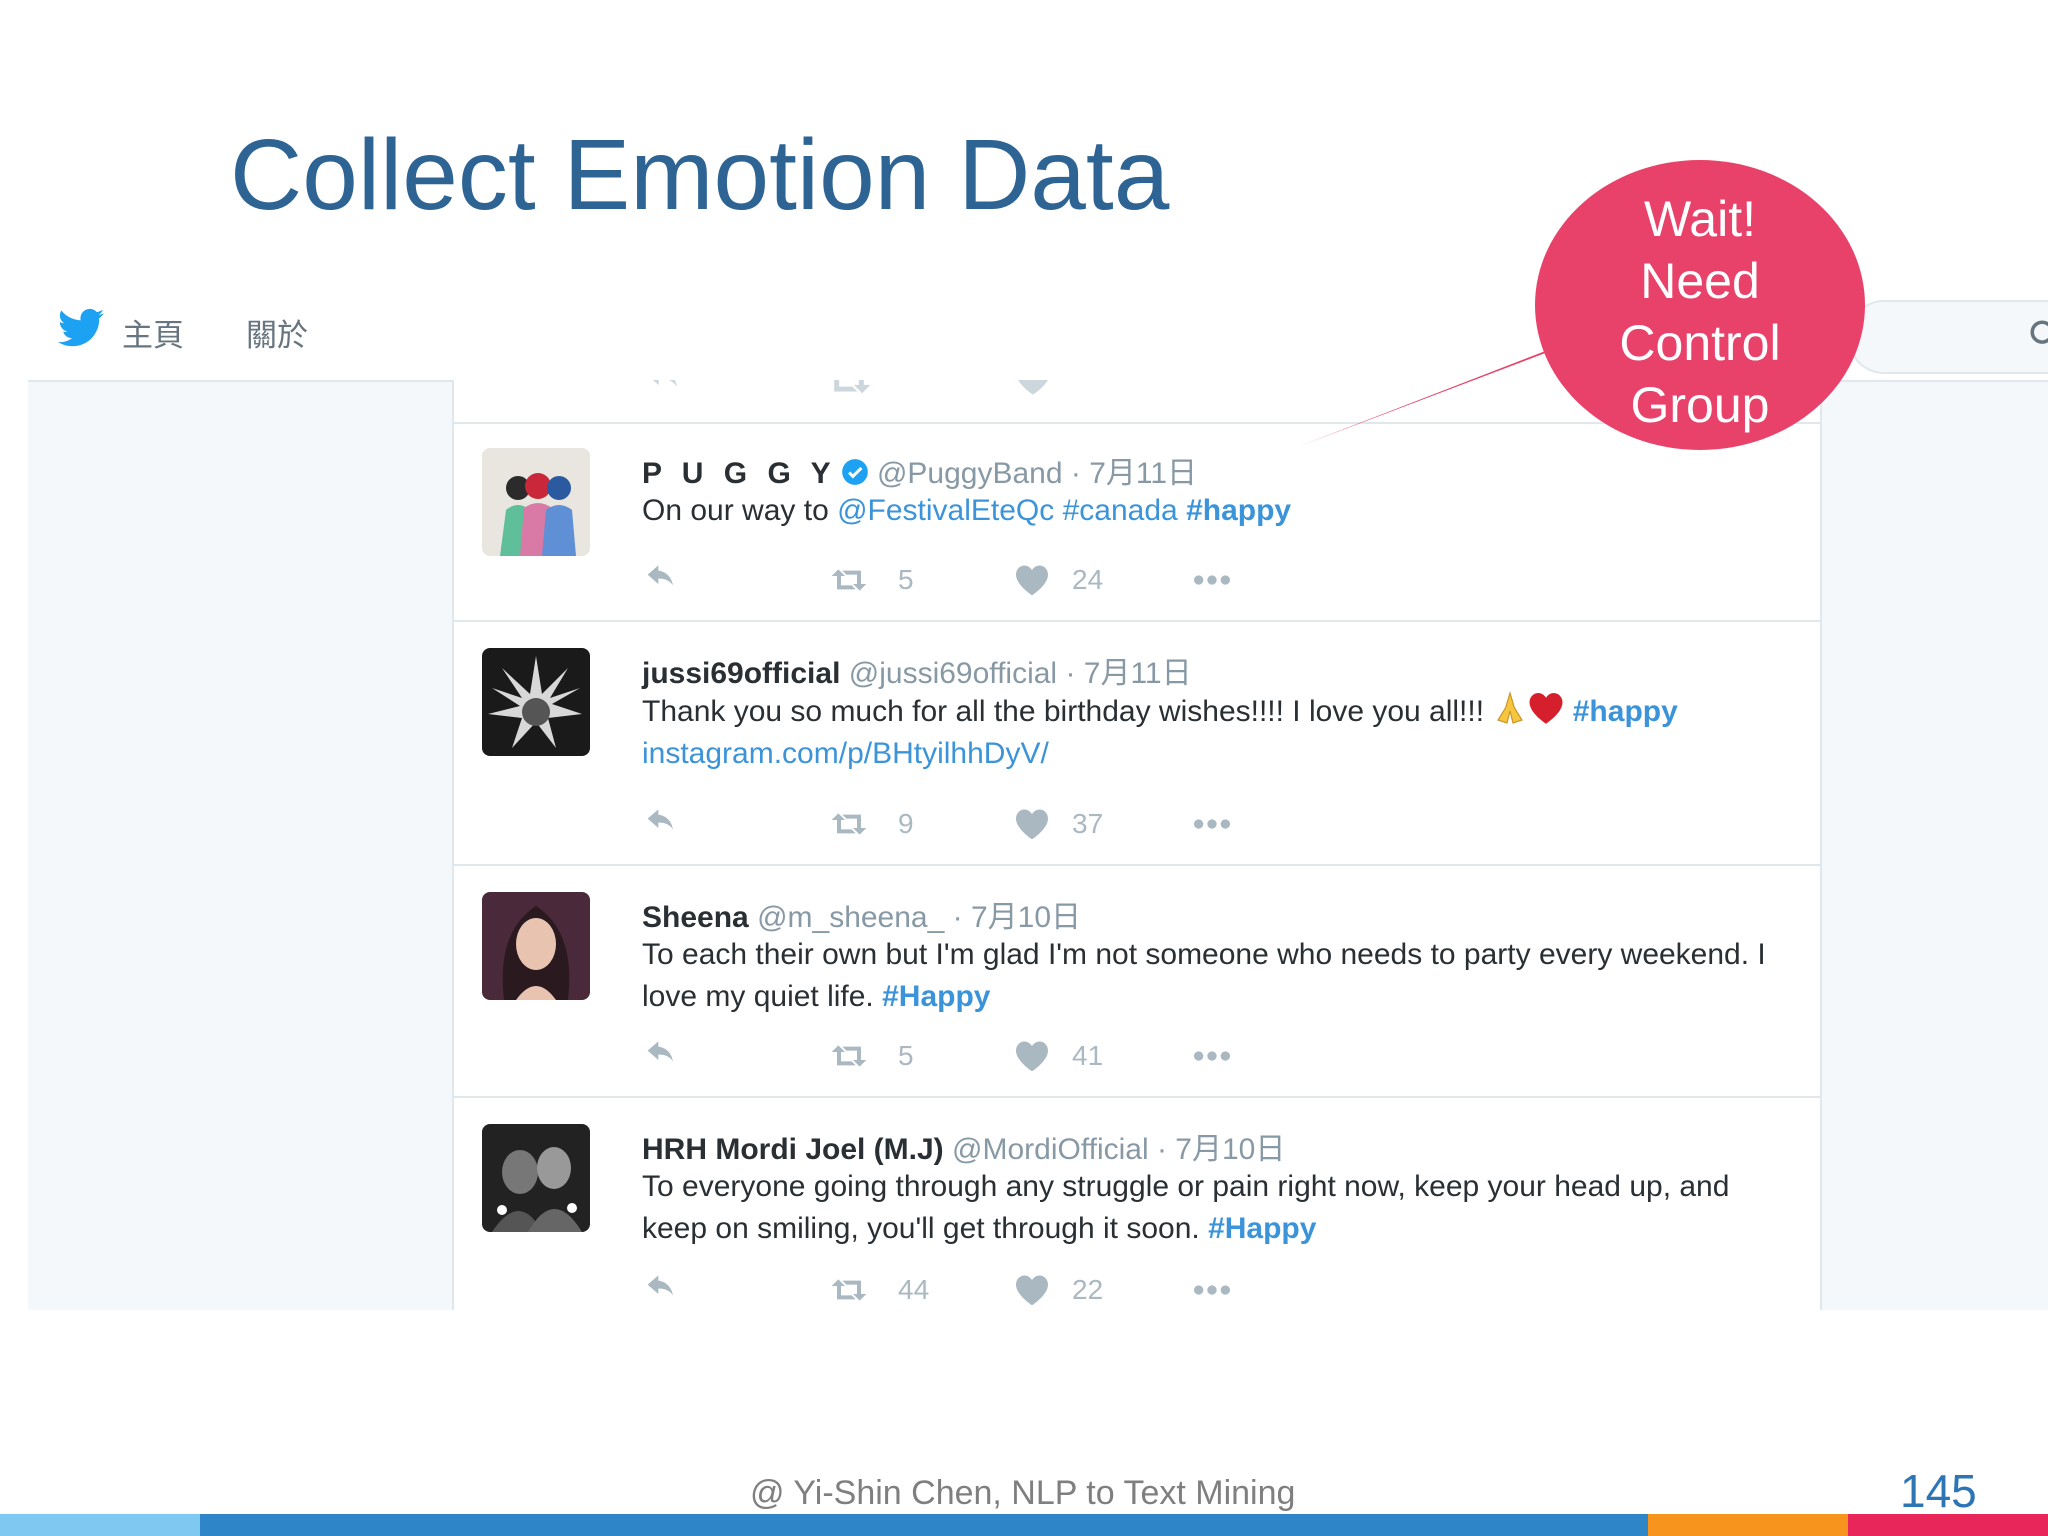 This screenshot has width=2048, height=1536. I want to click on tweet-text-plain: On our way to, so click(740, 510).